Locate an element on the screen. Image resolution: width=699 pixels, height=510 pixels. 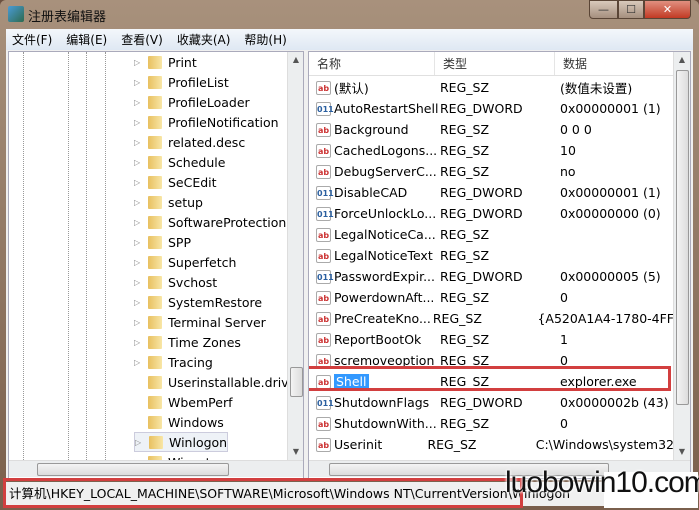
tree-item-label: ProfileLoader is located at coordinates (209, 102).